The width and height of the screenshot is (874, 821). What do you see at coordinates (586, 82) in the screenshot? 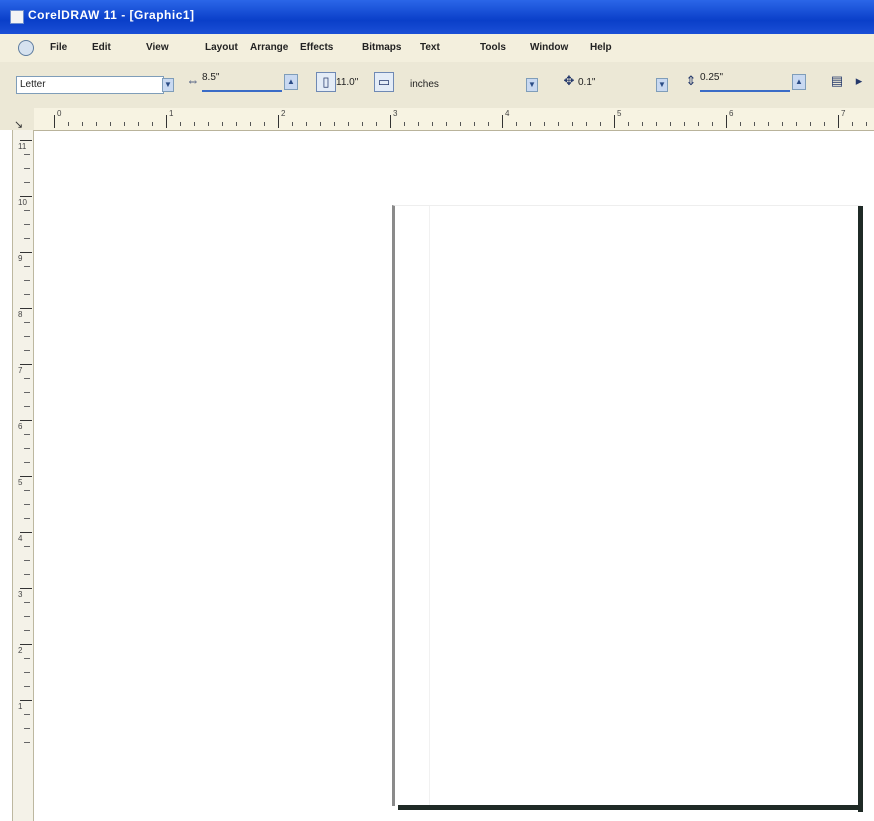
I see `nudge-offset-value: 0.1"` at bounding box center [586, 82].